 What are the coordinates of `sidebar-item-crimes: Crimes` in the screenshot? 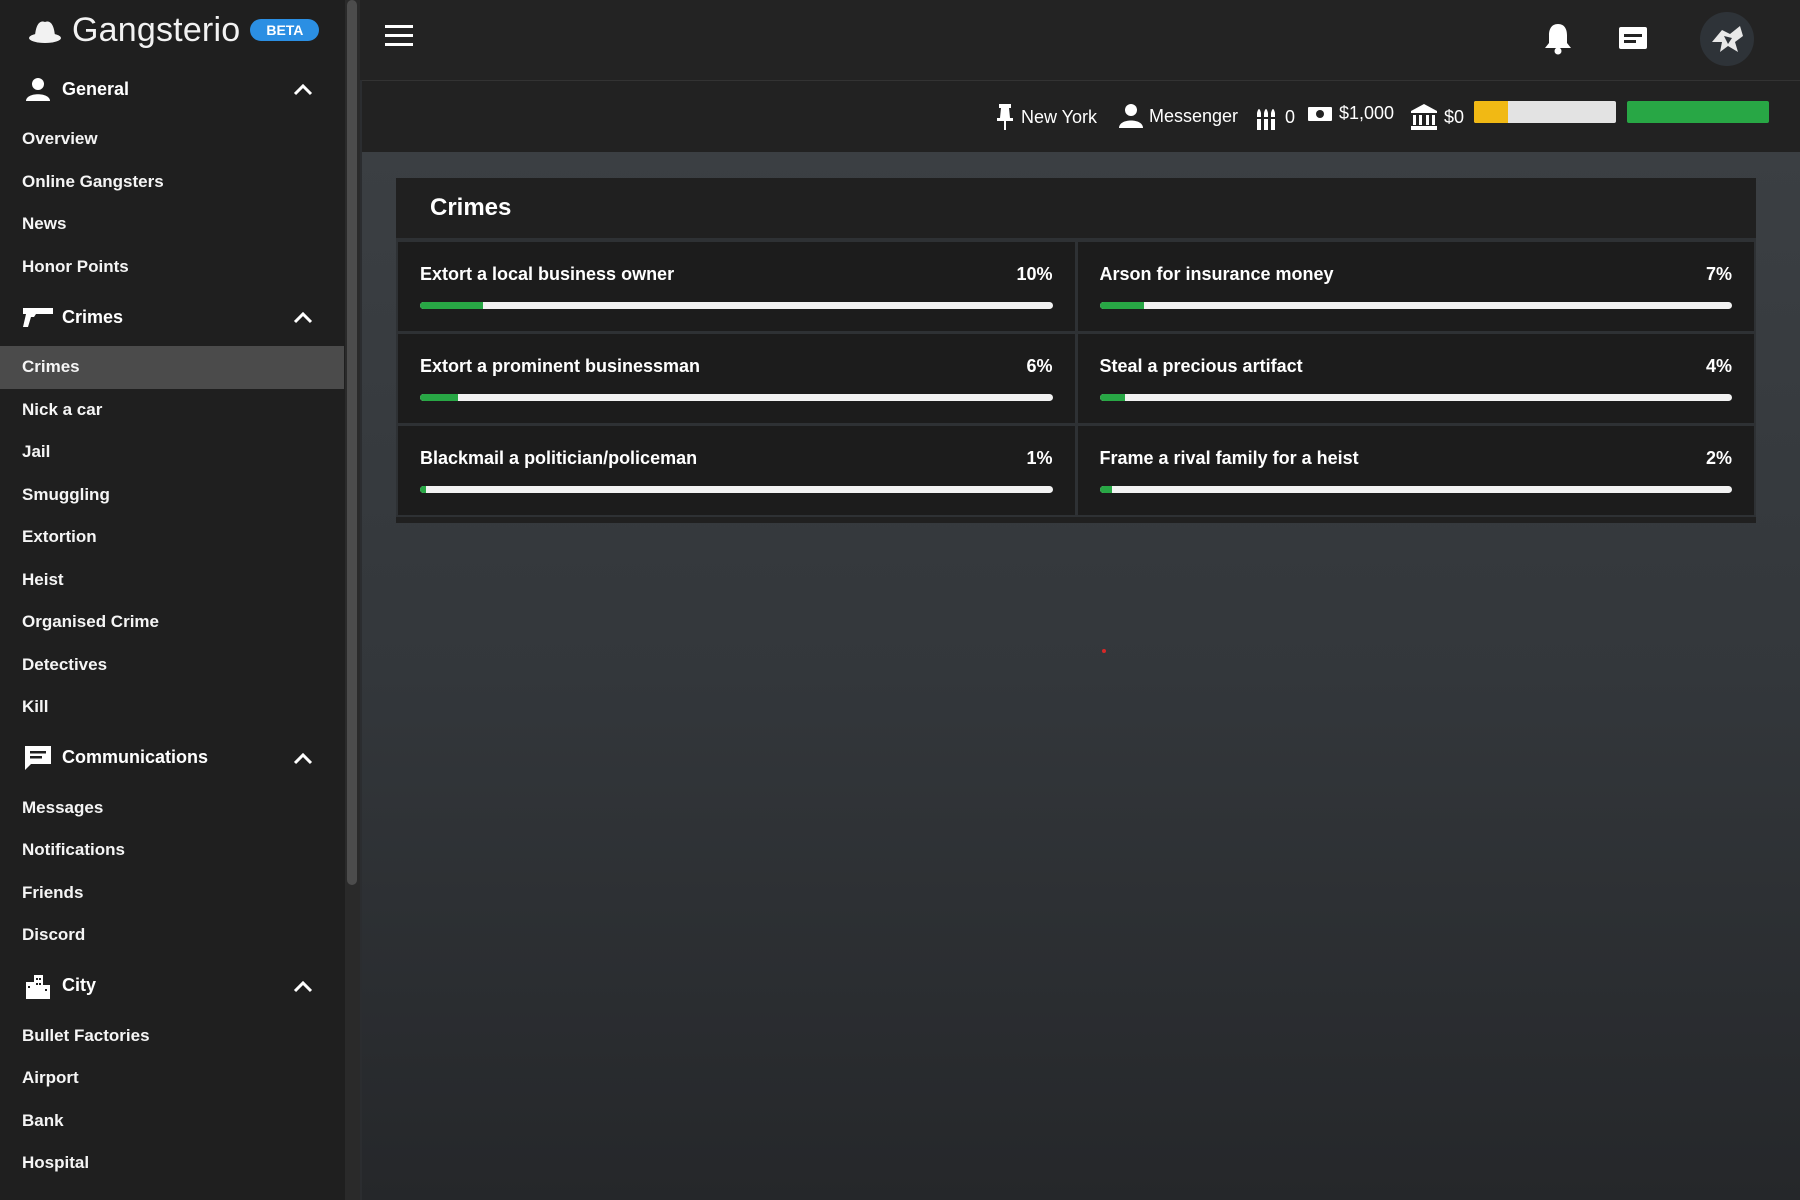 It's located at (172, 367).